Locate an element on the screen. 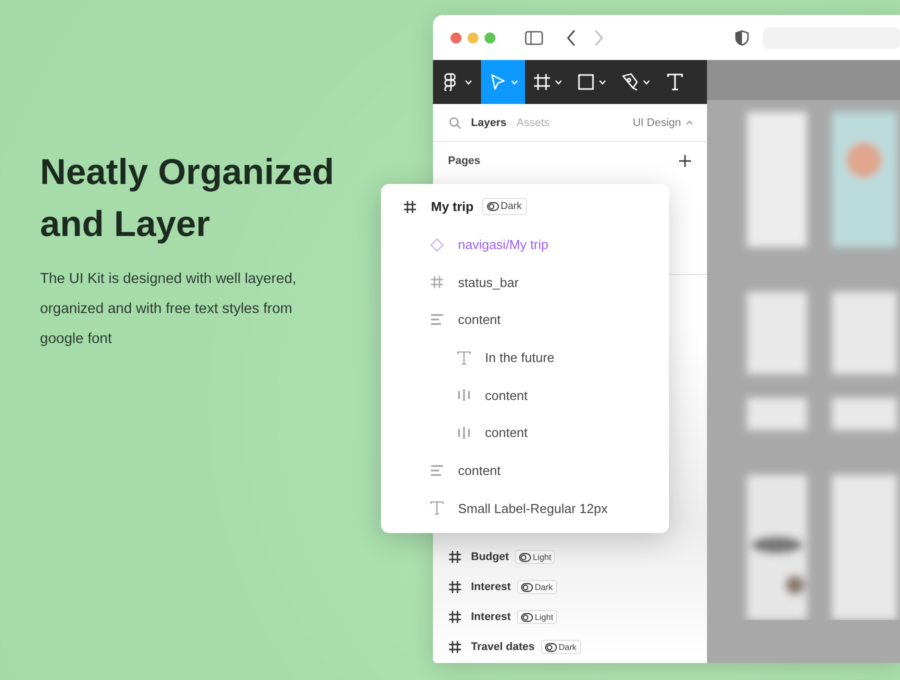 This screenshot has height=680, width=900. shield-icon is located at coordinates (742, 38).